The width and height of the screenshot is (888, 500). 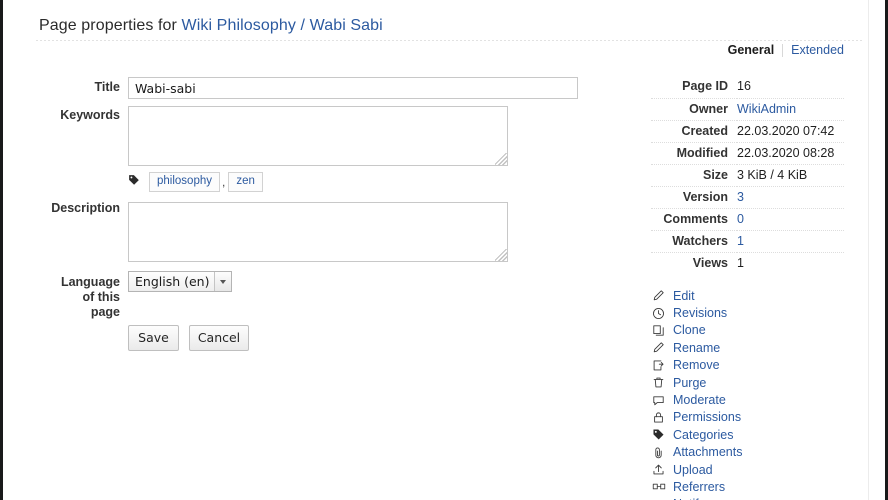 I want to click on sidebar-edge, so click(x=868, y=250).